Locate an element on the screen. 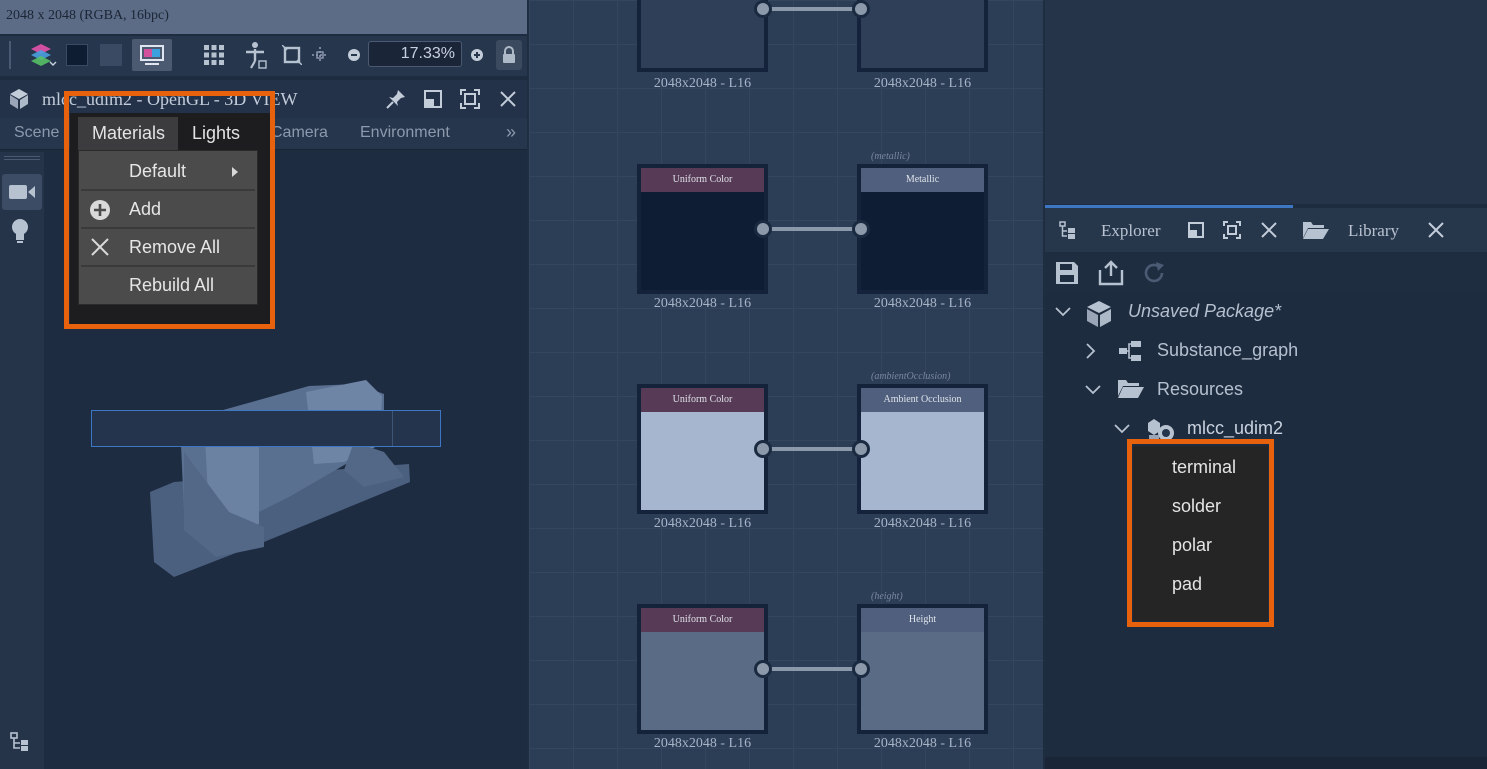  save-icon is located at coordinates (1067, 275).